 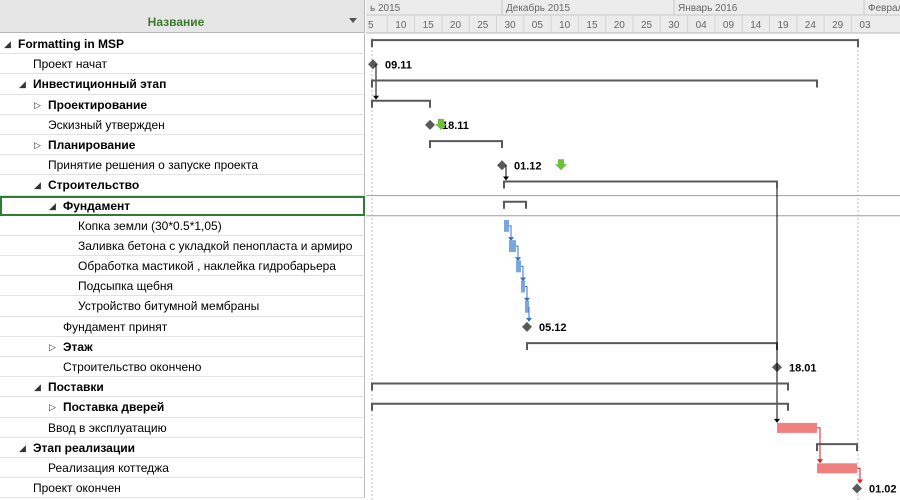 I want to click on task-row: Проект окончен, so click(x=182, y=488).